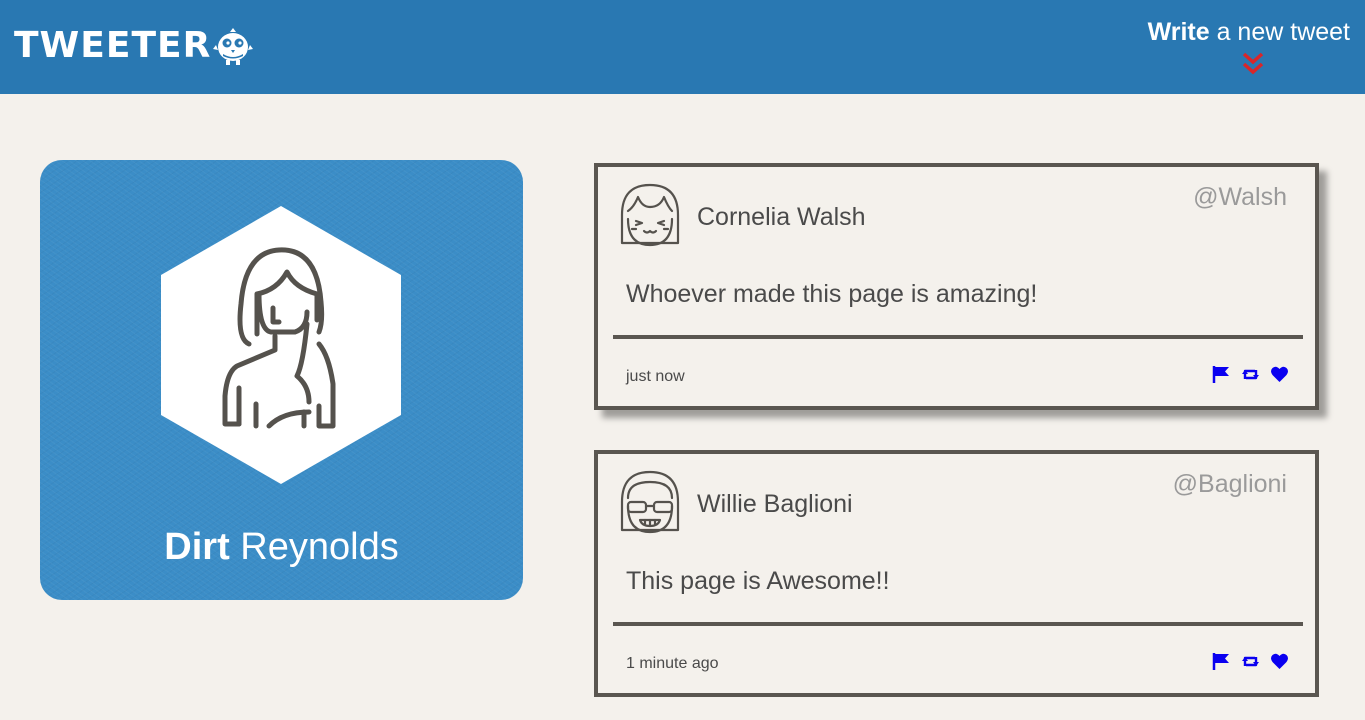 Image resolution: width=1365 pixels, height=720 pixels. I want to click on smiling-girl-avatar-icon, so click(650, 215).